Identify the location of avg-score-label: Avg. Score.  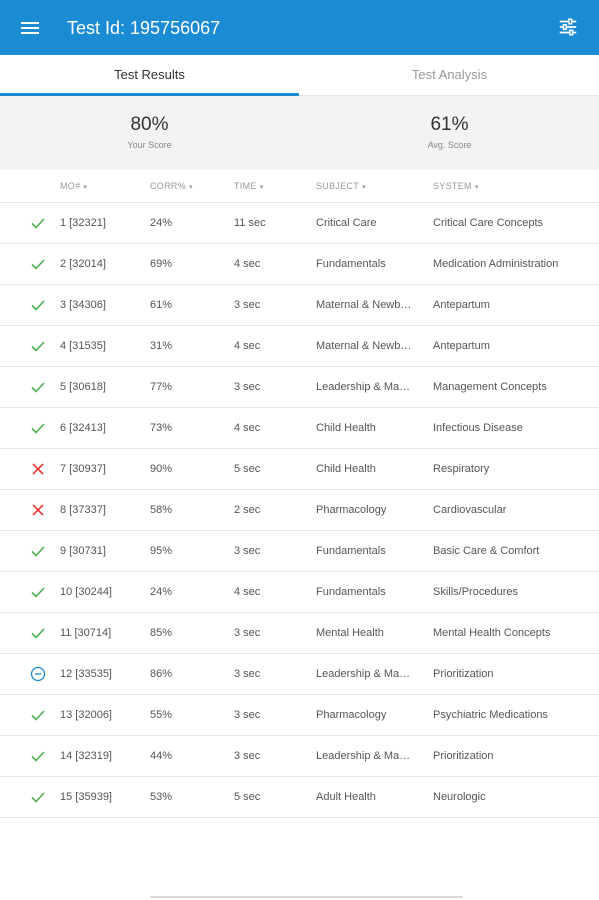
(449, 145).